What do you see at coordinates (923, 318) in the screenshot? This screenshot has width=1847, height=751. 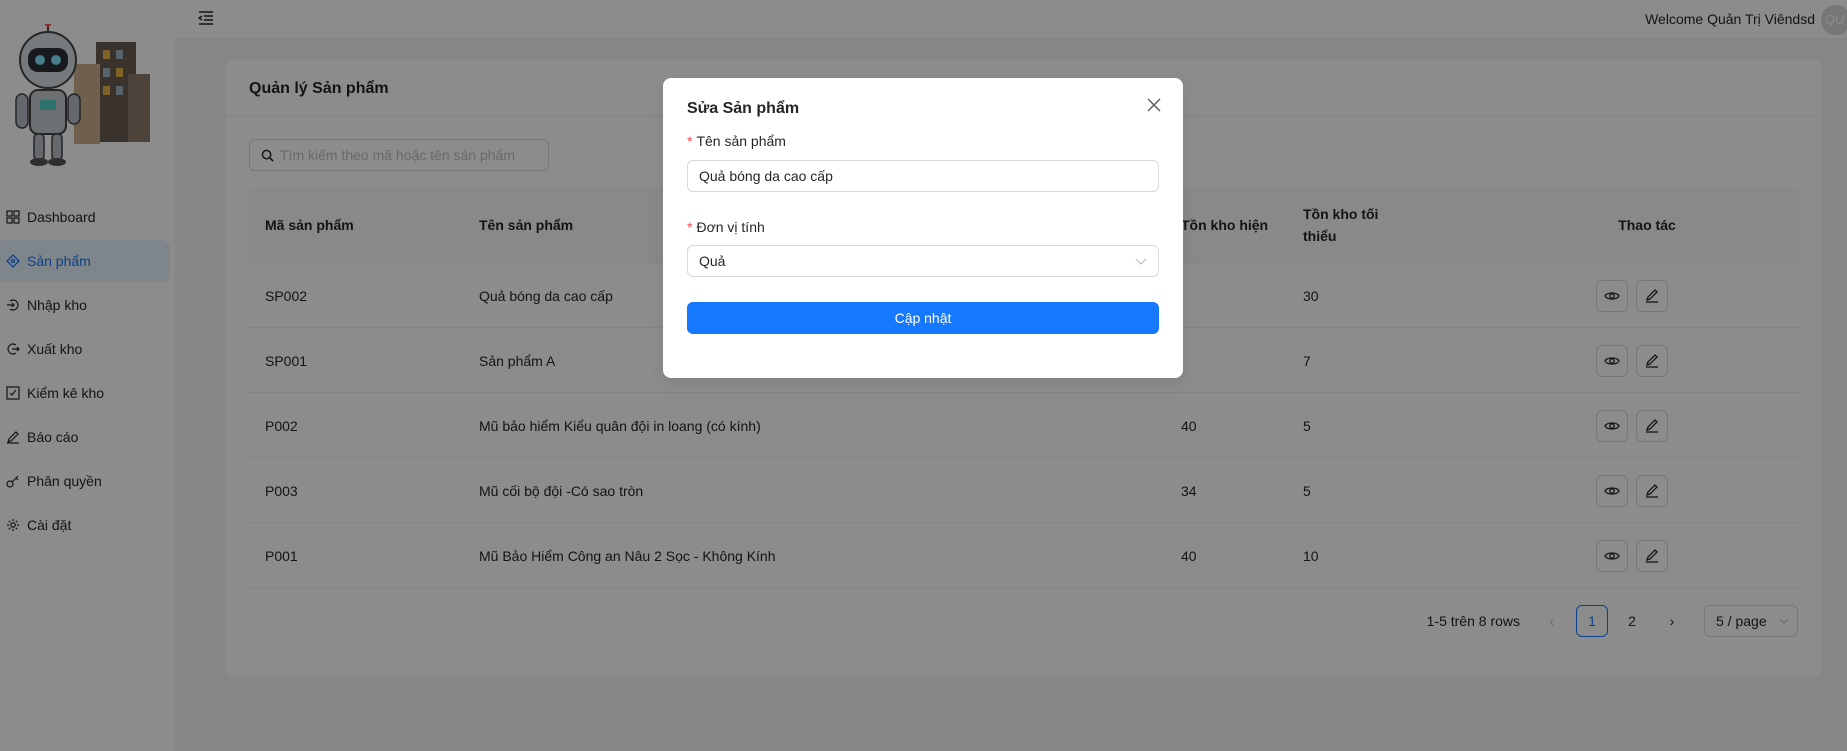 I see `update-button: Cập nhật` at bounding box center [923, 318].